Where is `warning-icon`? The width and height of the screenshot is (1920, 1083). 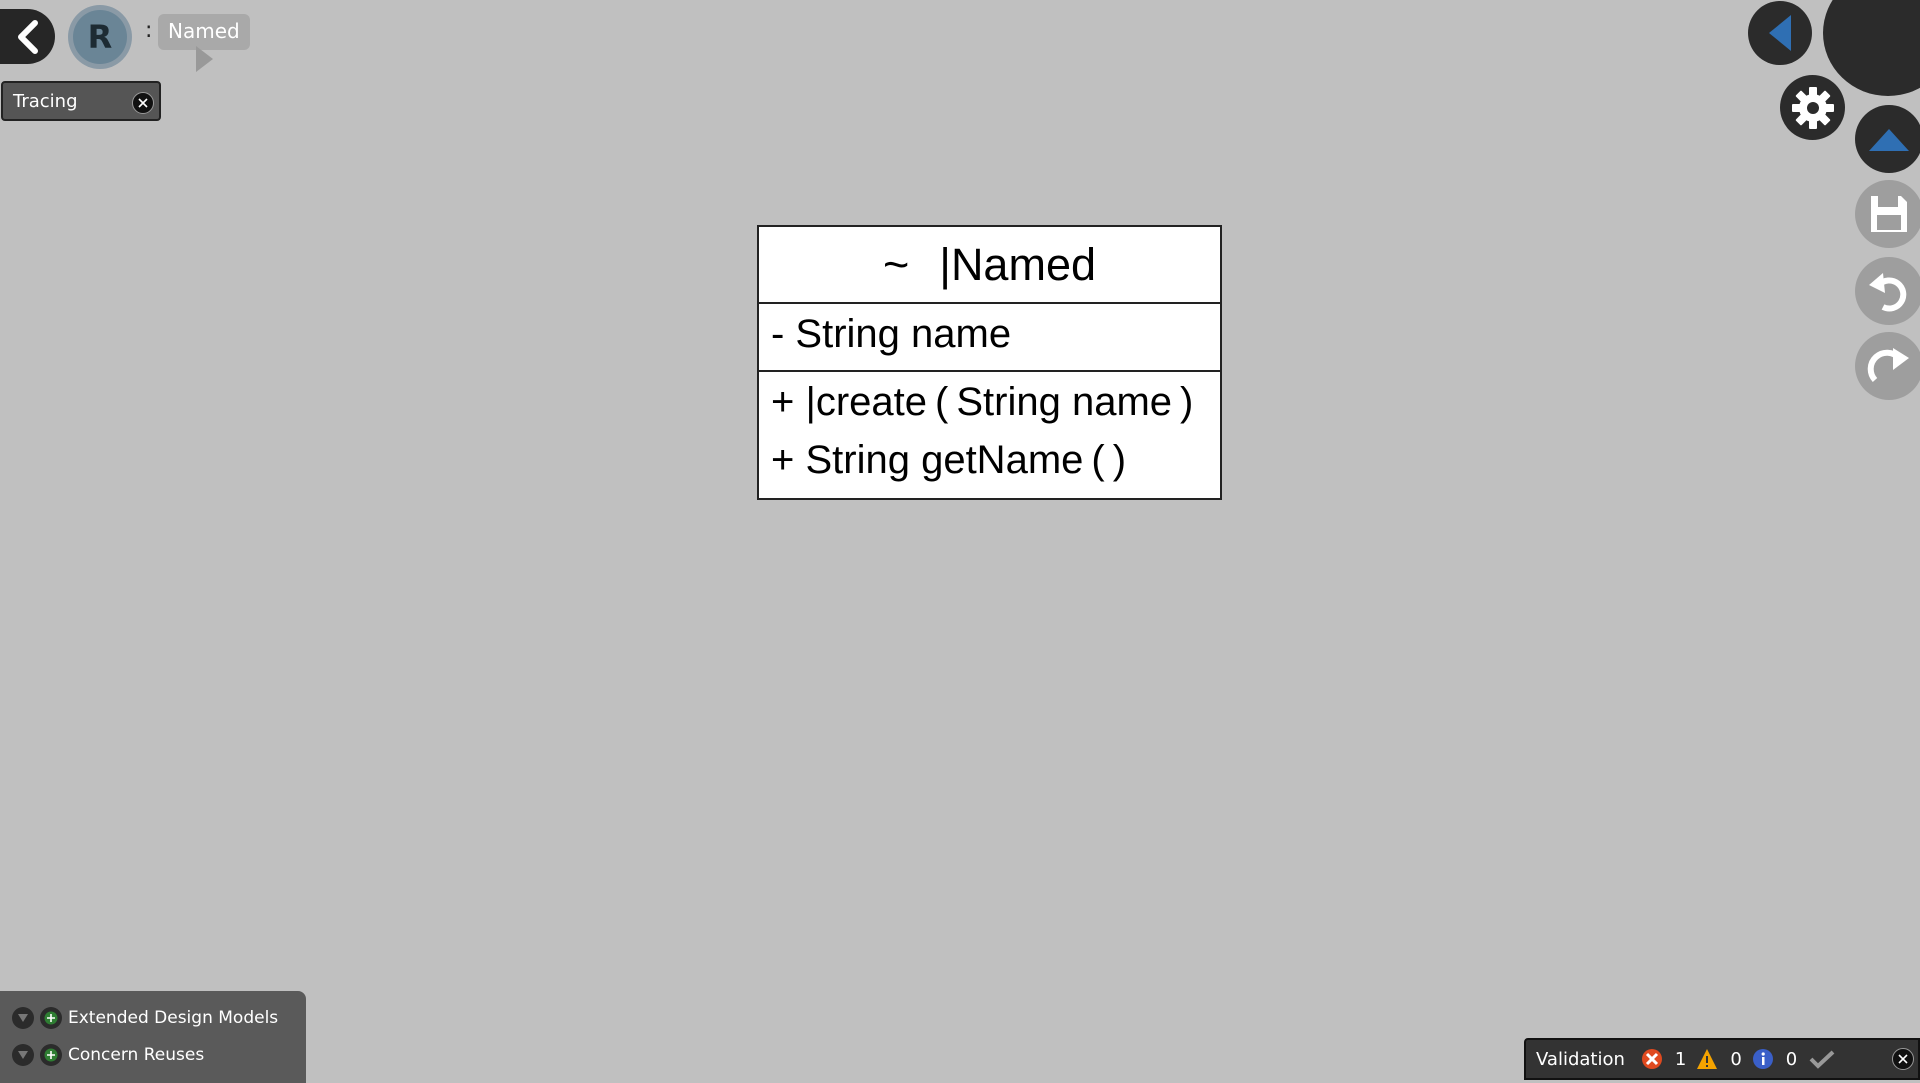
warning-icon is located at coordinates (1707, 1059).